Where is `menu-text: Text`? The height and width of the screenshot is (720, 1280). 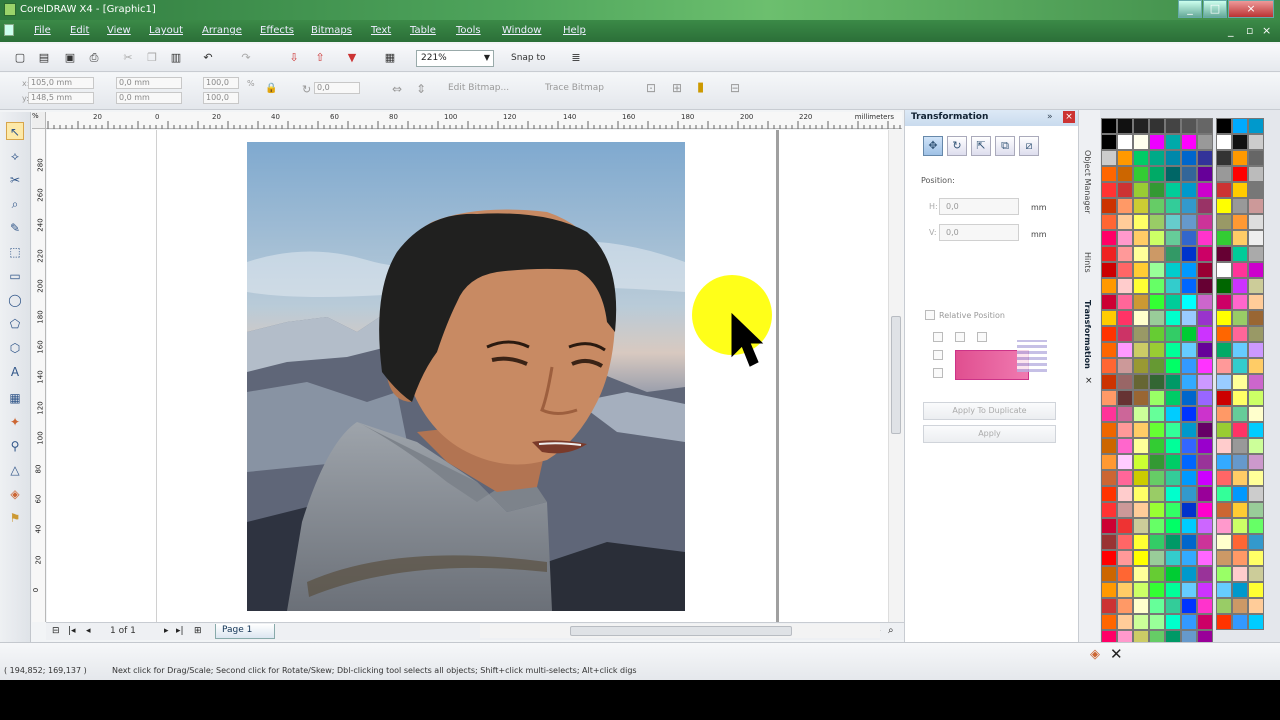 menu-text: Text is located at coordinates (381, 30).